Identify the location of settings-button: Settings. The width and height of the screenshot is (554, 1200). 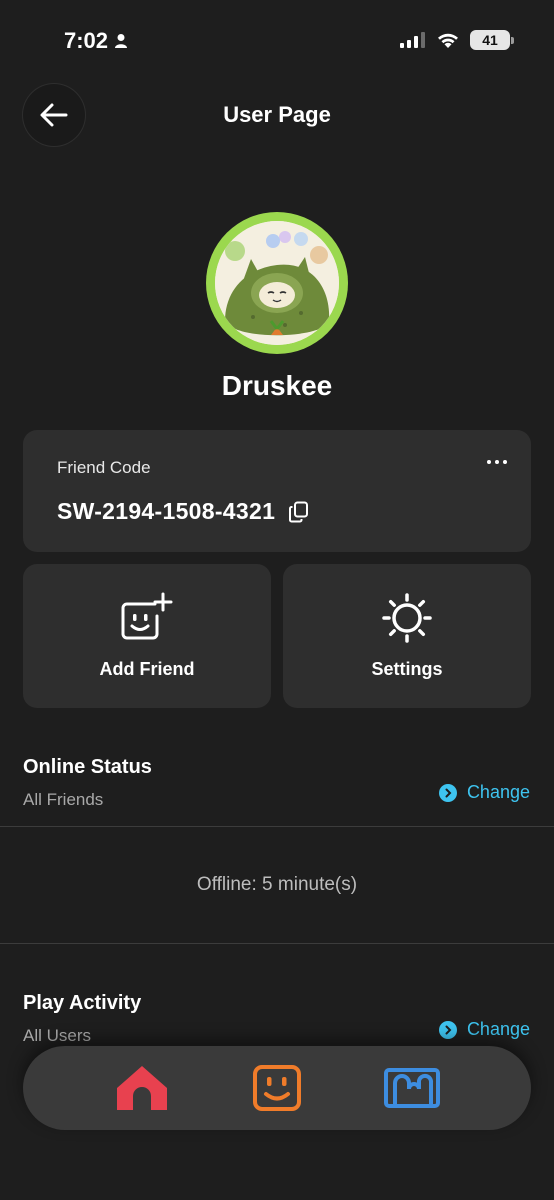
(407, 636).